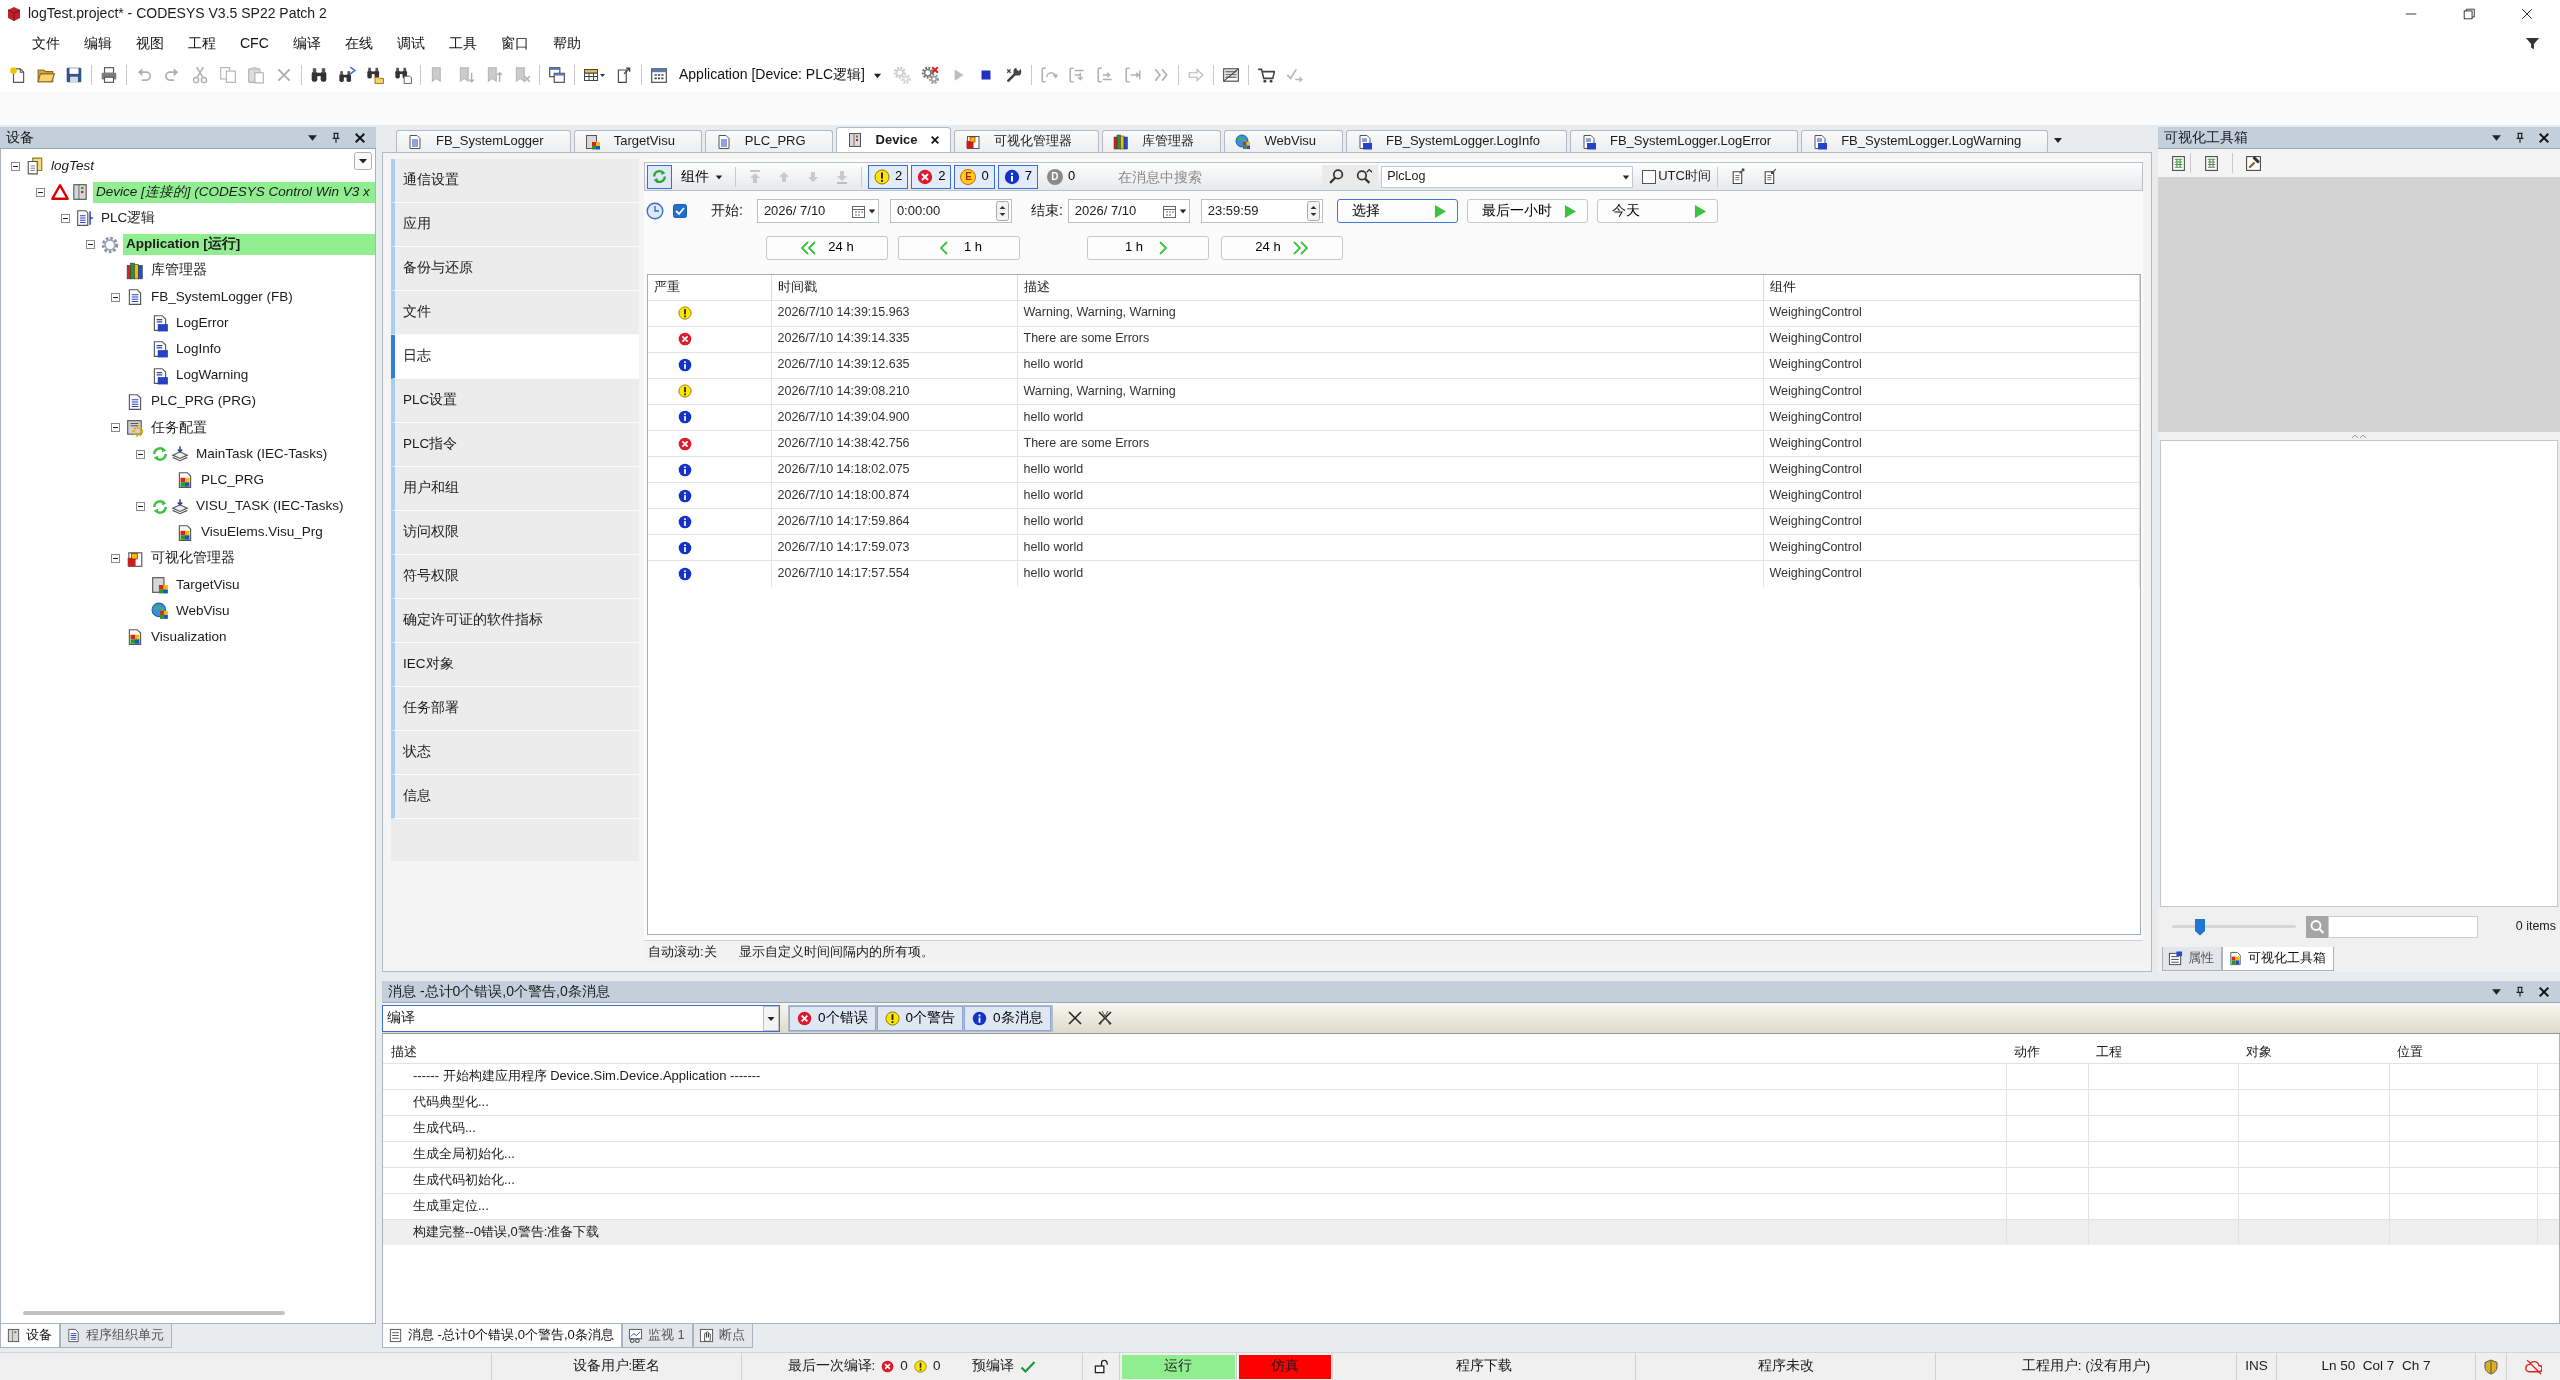 The width and height of the screenshot is (2560, 1380). Describe the element at coordinates (2359, 436) in the screenshot. I see `grip-icon` at that location.